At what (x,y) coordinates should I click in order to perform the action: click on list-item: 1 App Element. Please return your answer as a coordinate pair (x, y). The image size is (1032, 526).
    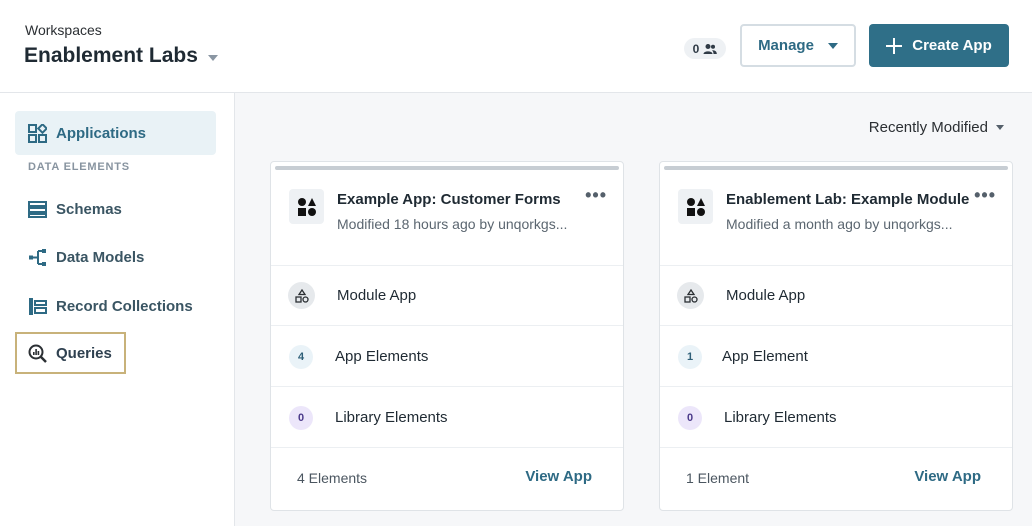
    Looking at the image, I should click on (836, 357).